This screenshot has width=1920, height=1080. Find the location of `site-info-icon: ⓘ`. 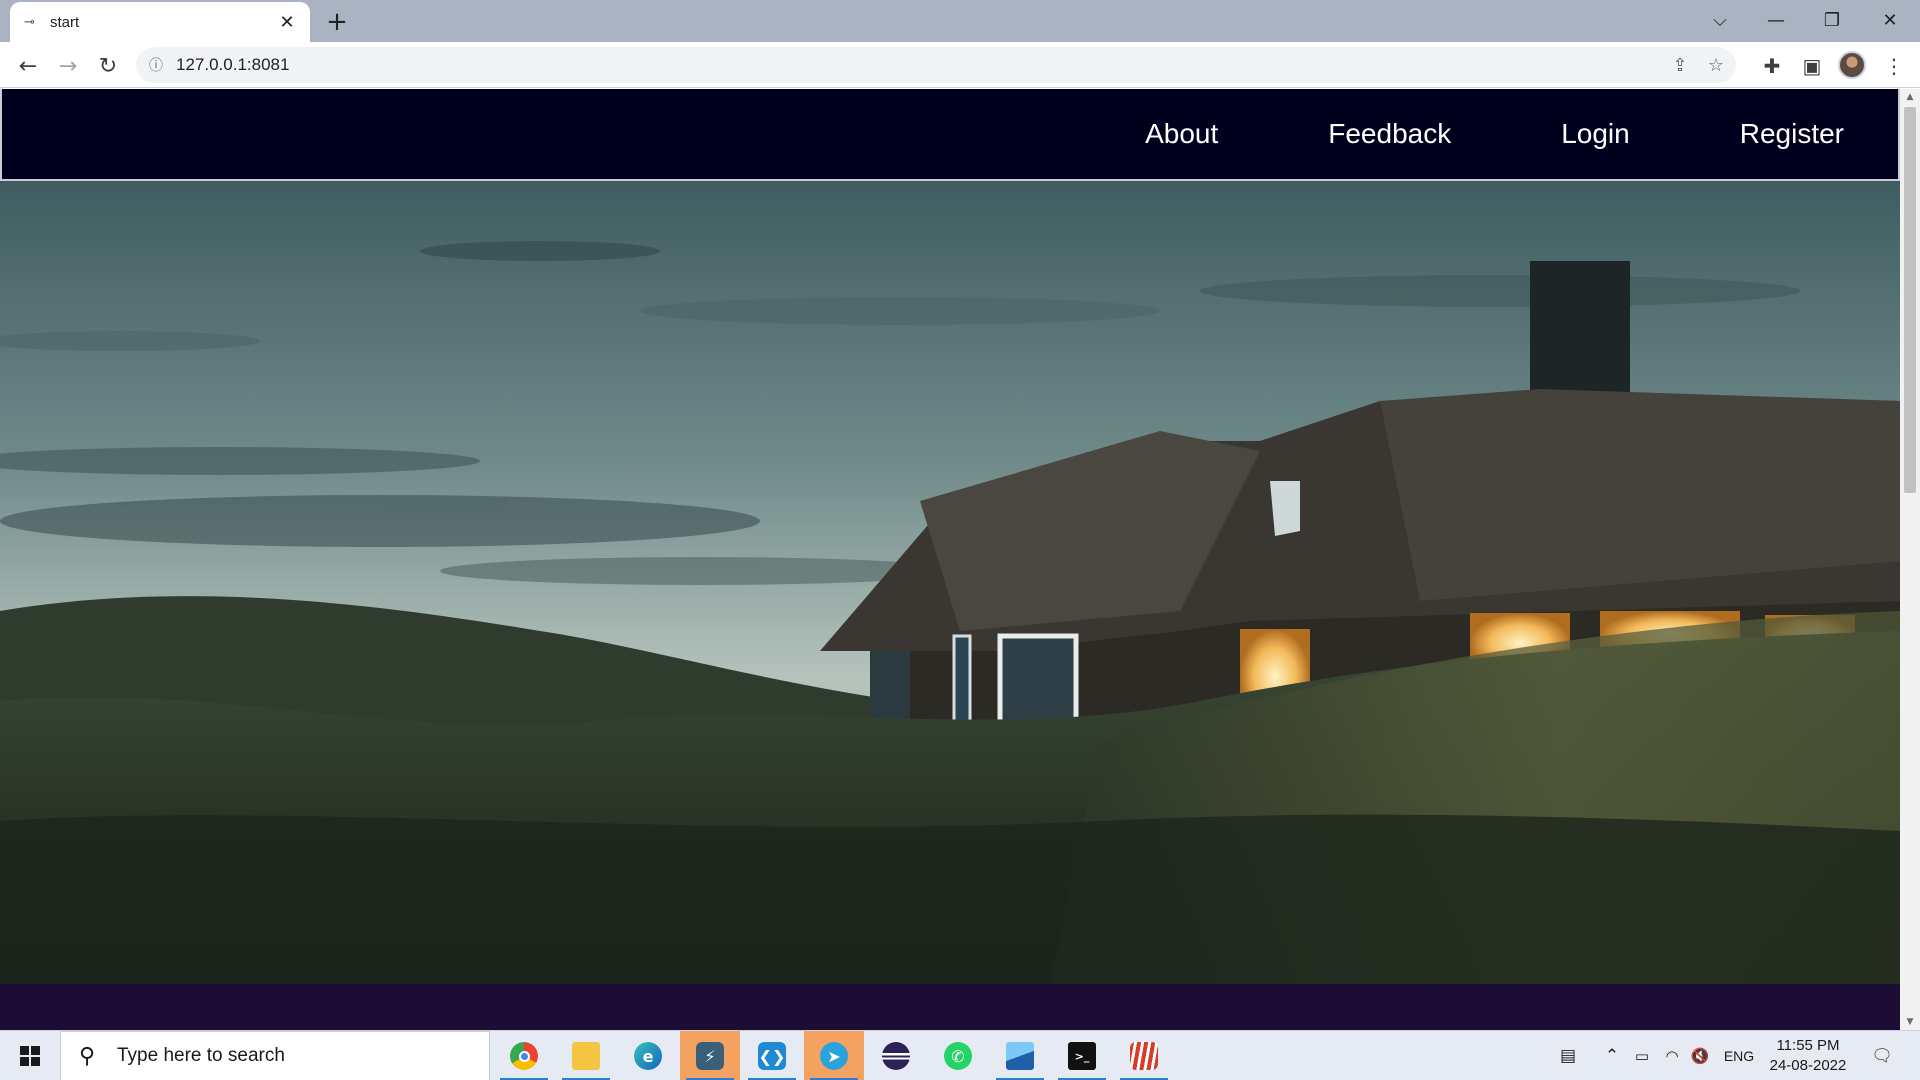

site-info-icon: ⓘ is located at coordinates (156, 65).